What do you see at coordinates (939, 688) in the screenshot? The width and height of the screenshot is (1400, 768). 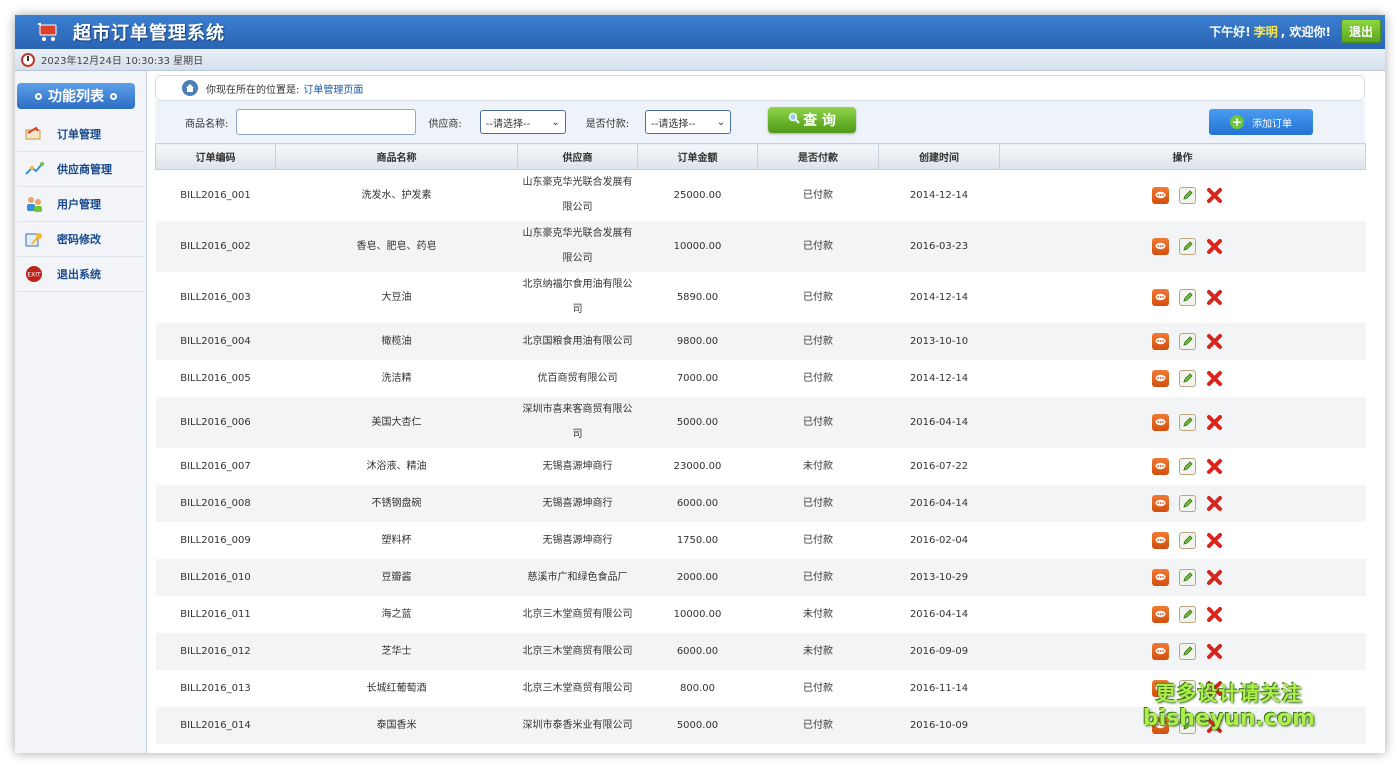 I see `created-date-cell: 2016-11-14` at bounding box center [939, 688].